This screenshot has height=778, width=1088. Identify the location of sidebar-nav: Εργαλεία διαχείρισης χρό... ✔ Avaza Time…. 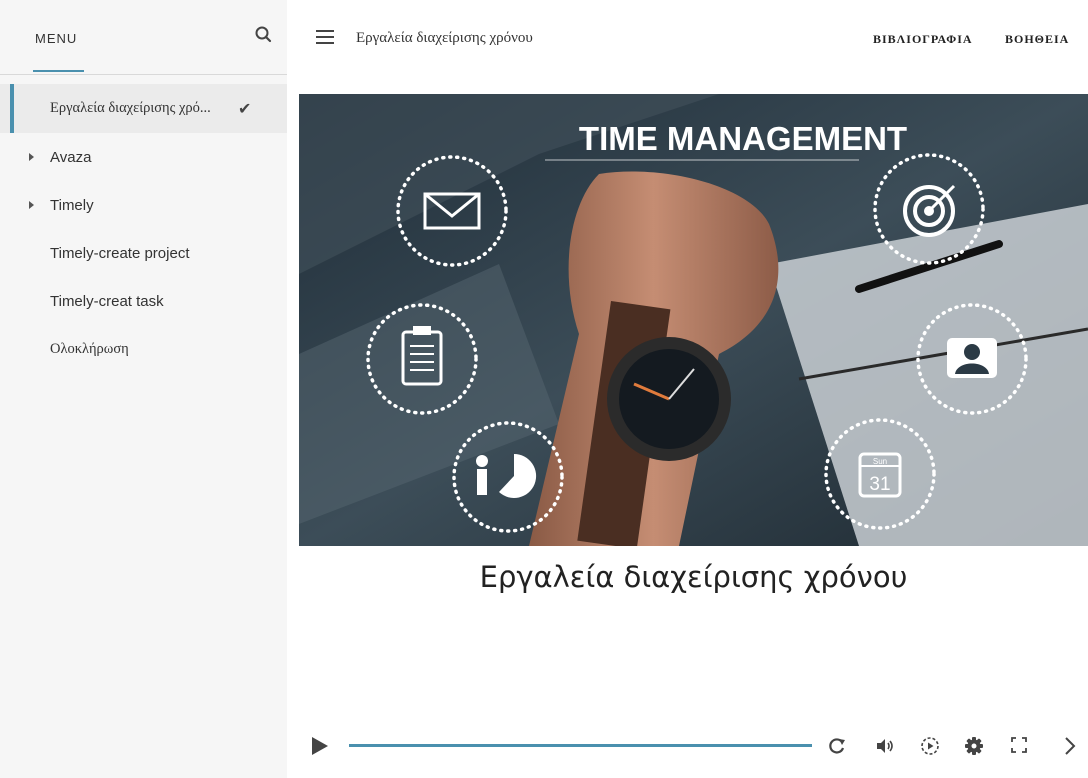
(143, 228).